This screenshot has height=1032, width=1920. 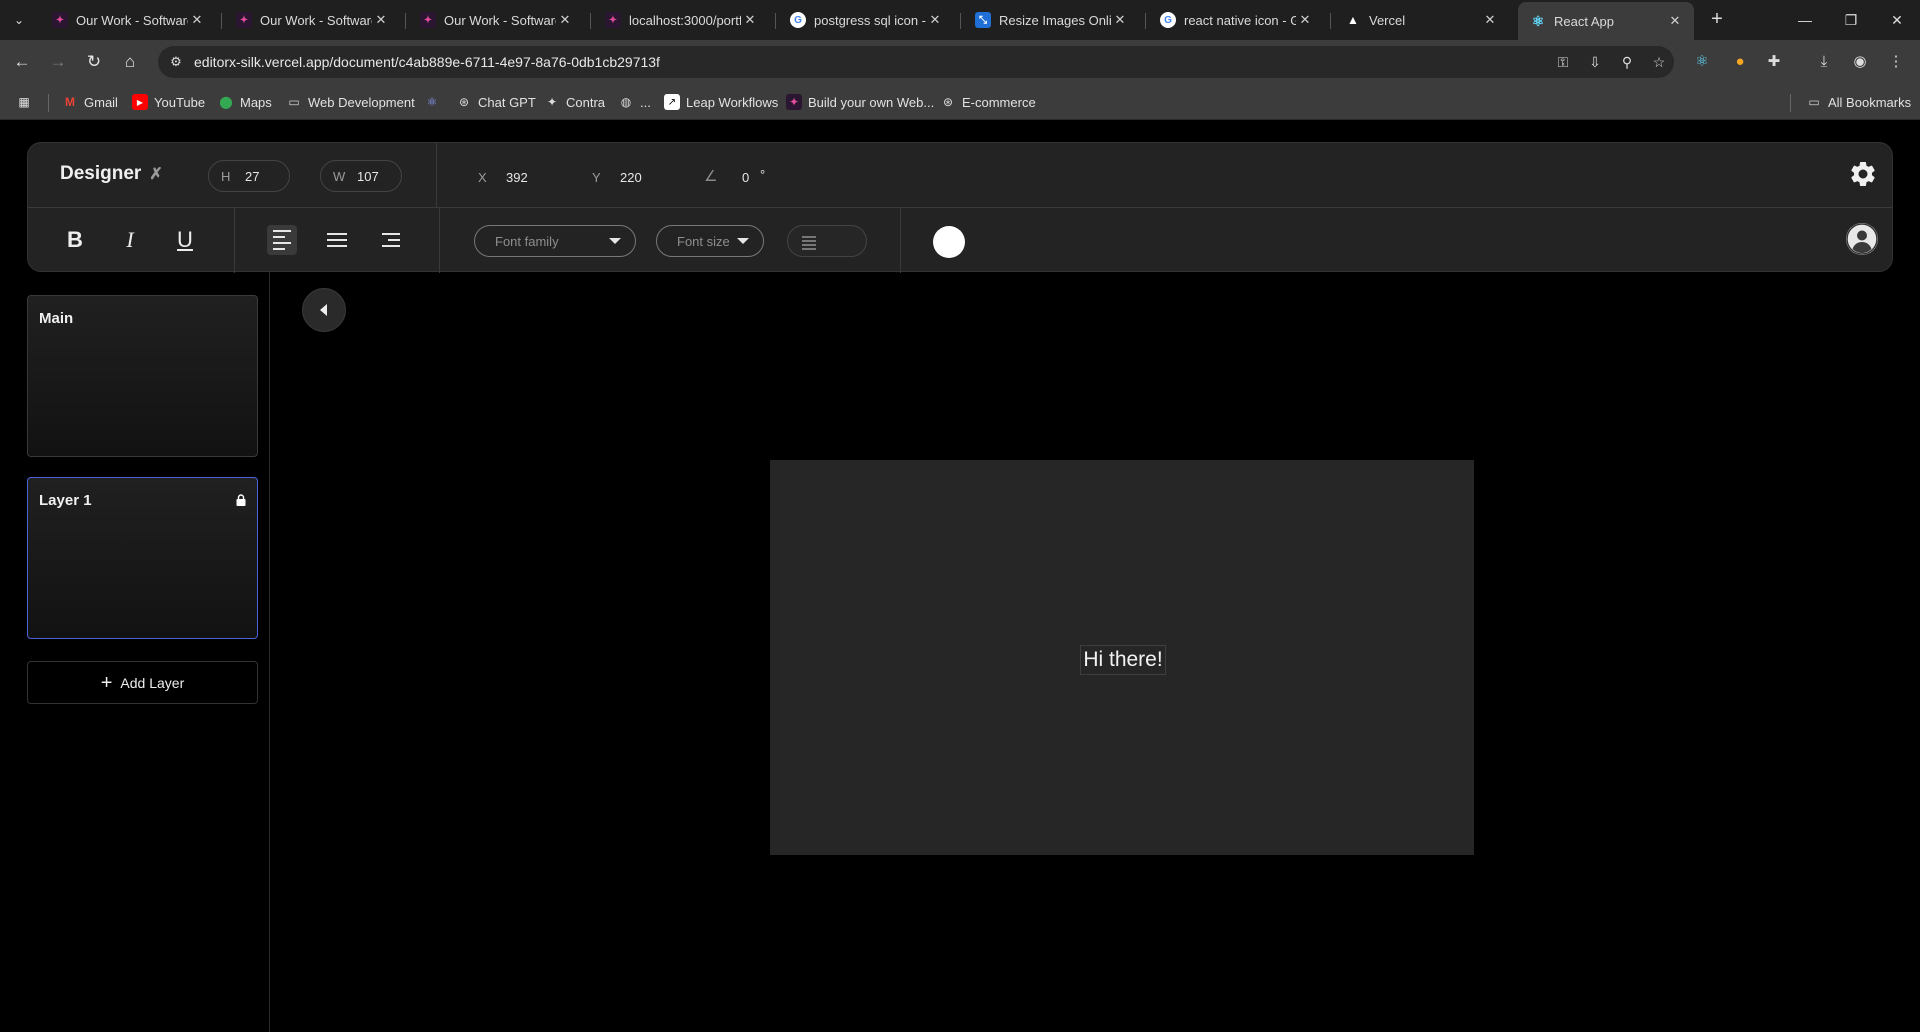 What do you see at coordinates (721, 102) in the screenshot?
I see `bookmark-leap-workflows: ↗ Leap Workflows` at bounding box center [721, 102].